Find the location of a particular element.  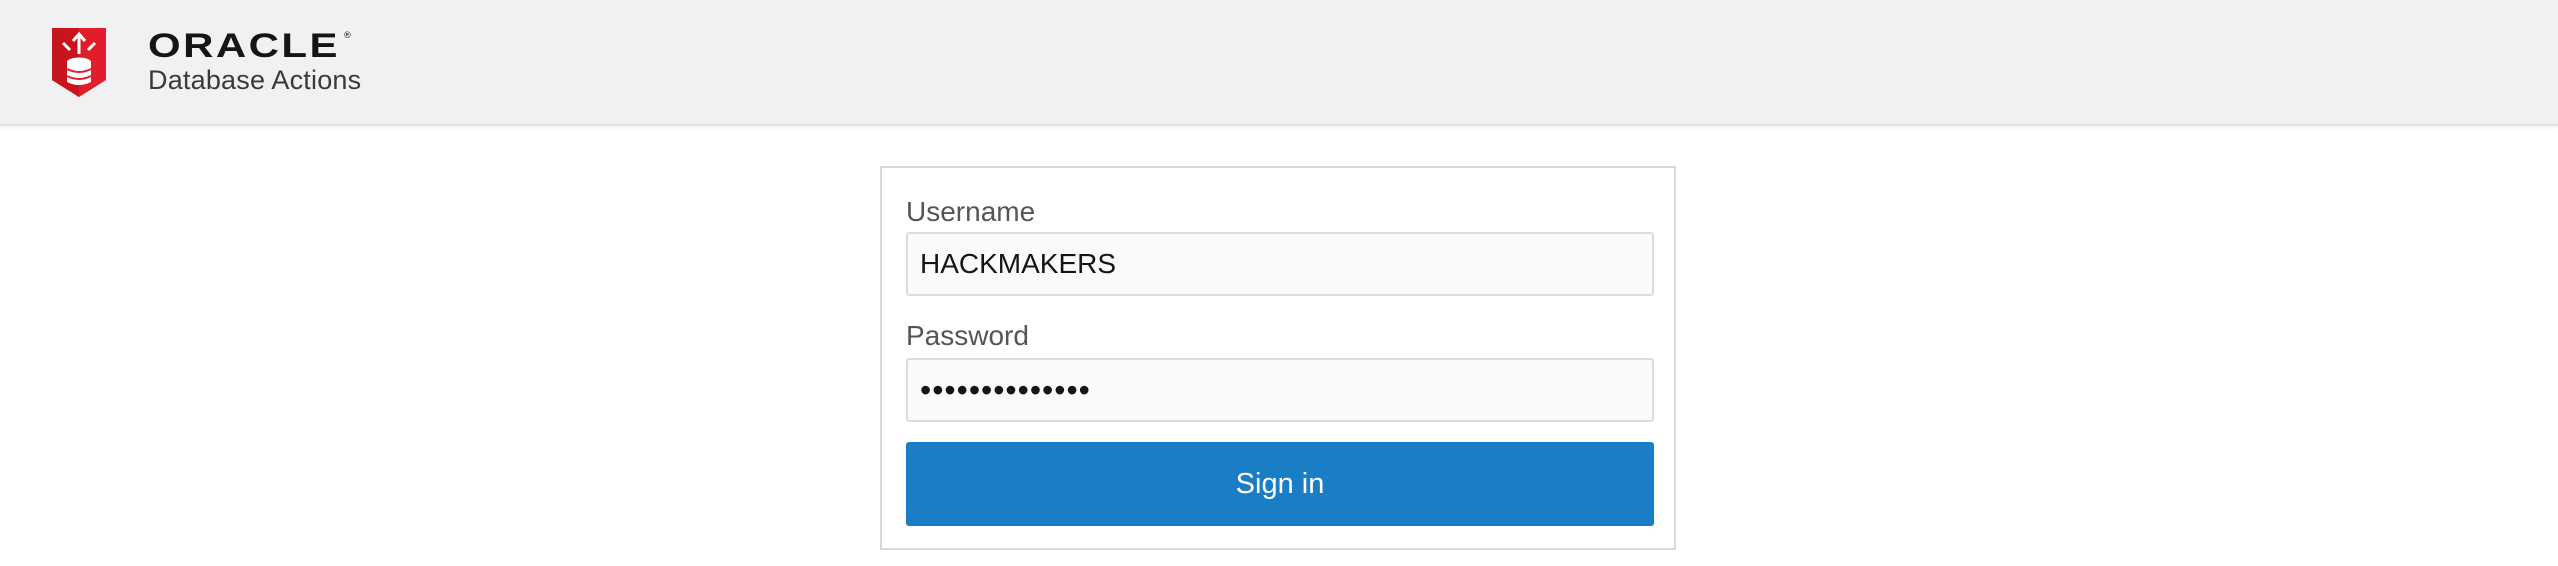

password-input is located at coordinates (1280, 390).